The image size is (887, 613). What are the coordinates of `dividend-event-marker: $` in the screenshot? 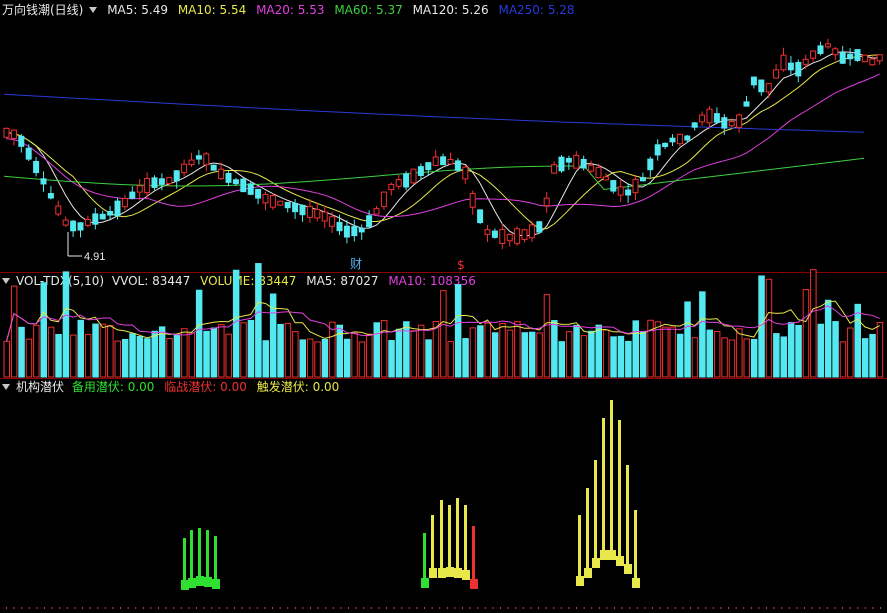 It's located at (461, 265).